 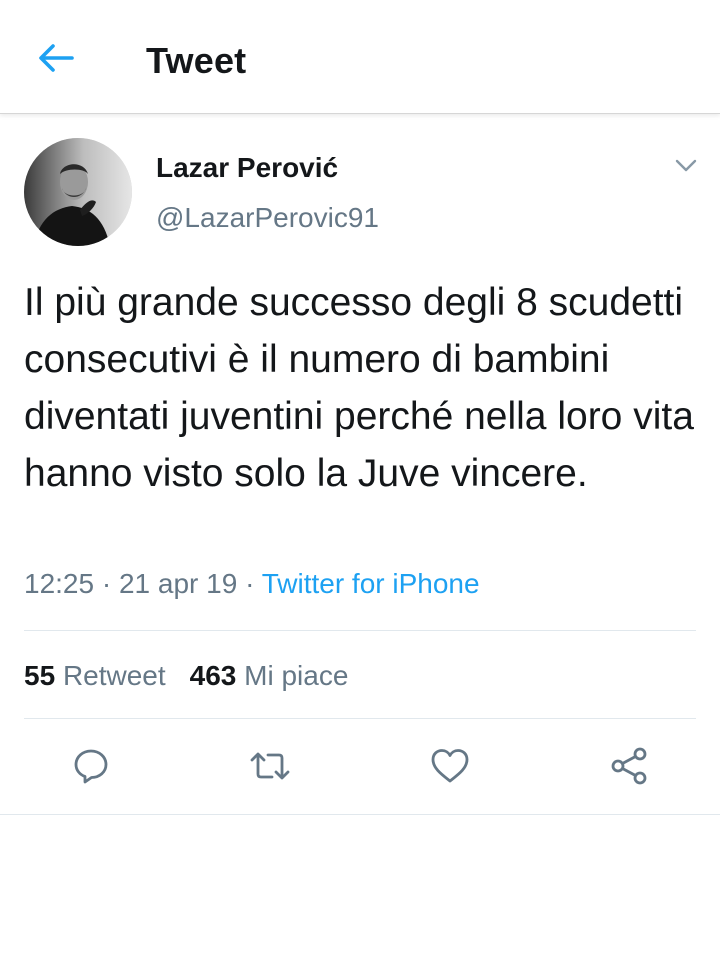 What do you see at coordinates (296, 675) in the screenshot?
I see `like-label: Mi piace` at bounding box center [296, 675].